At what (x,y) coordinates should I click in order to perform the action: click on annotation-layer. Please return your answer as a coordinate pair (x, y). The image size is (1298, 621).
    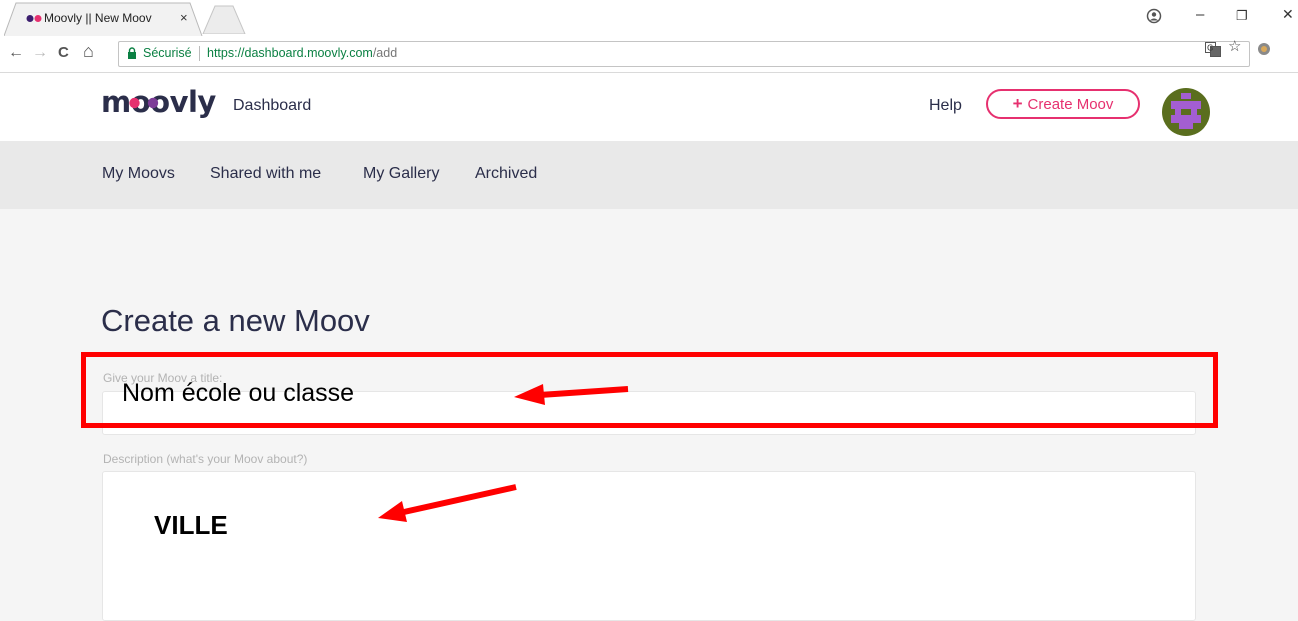
    Looking at the image, I should click on (503, 453).